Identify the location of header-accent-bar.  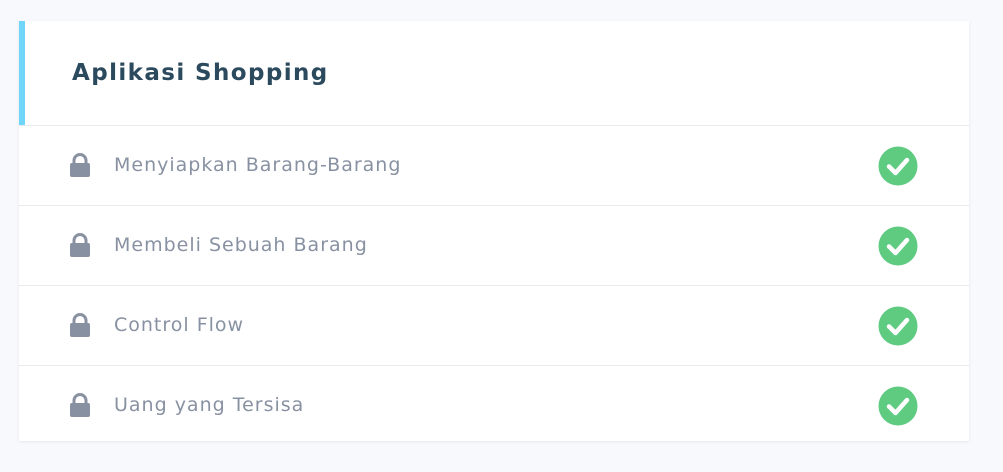
(22, 73).